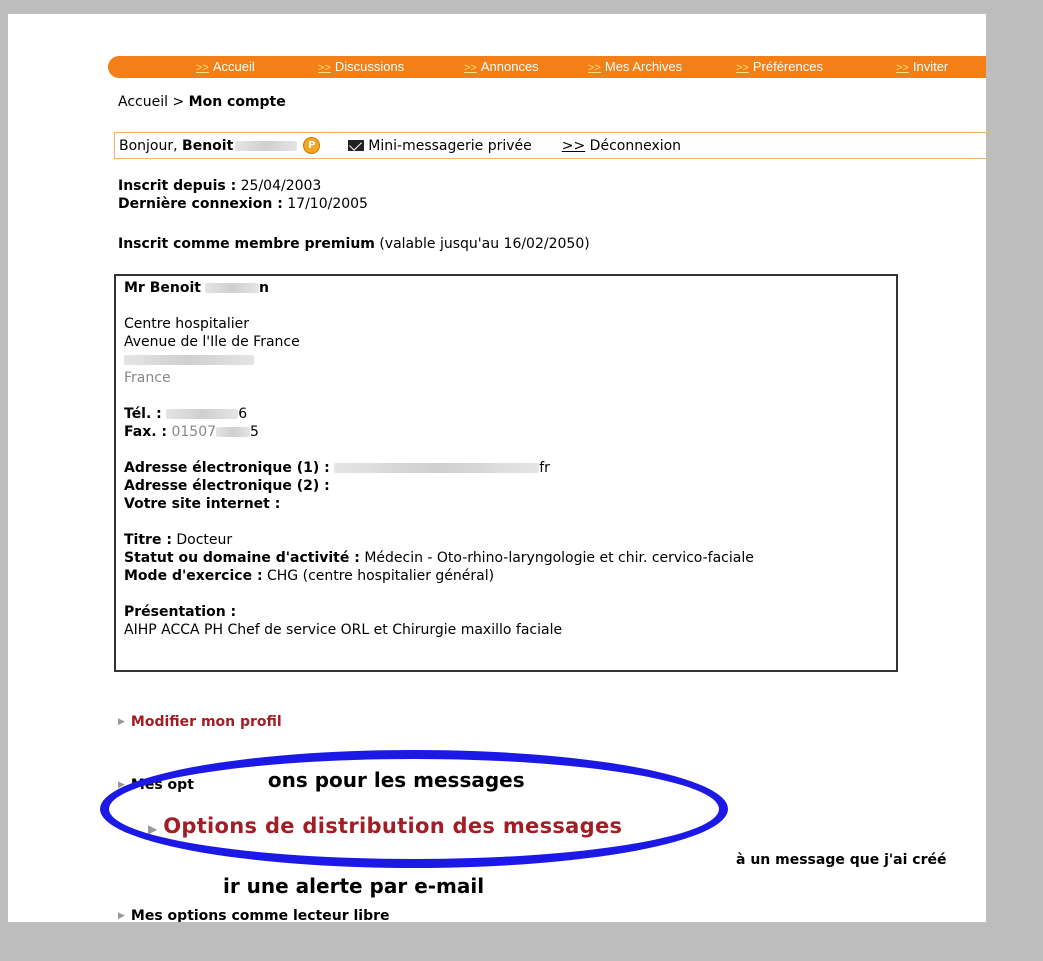 The height and width of the screenshot is (961, 1043). I want to click on breadcrumb-current: Mon compte, so click(237, 102).